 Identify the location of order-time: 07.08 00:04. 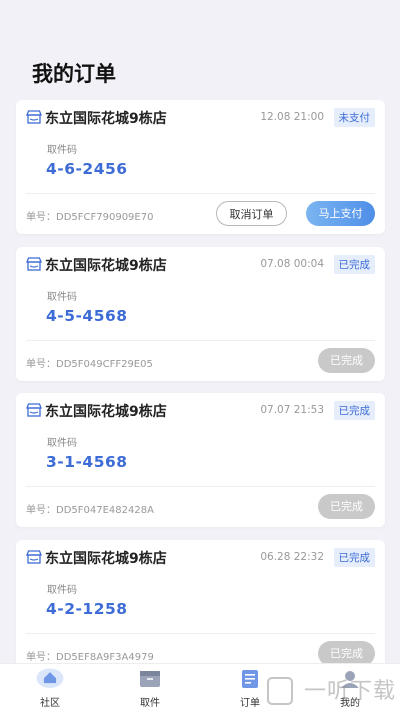
(292, 264).